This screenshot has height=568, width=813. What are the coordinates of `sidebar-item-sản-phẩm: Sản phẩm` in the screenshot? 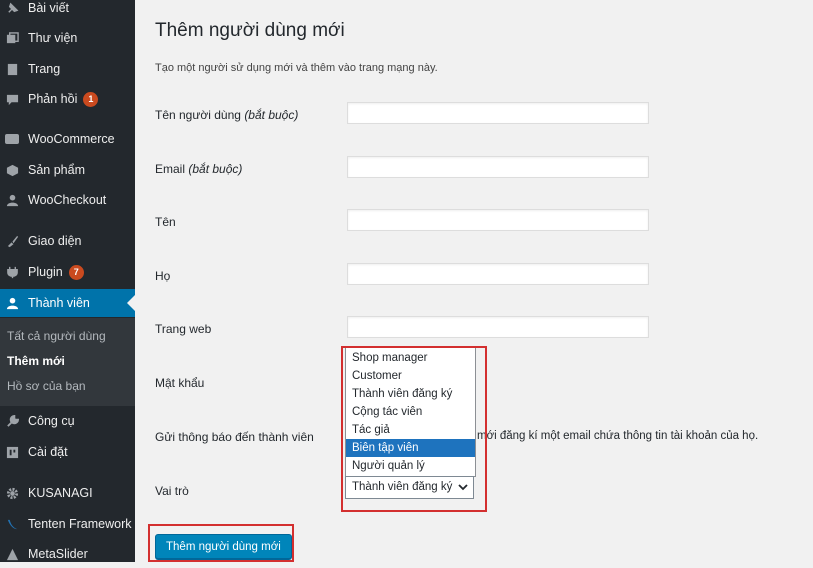 It's located at (67, 170).